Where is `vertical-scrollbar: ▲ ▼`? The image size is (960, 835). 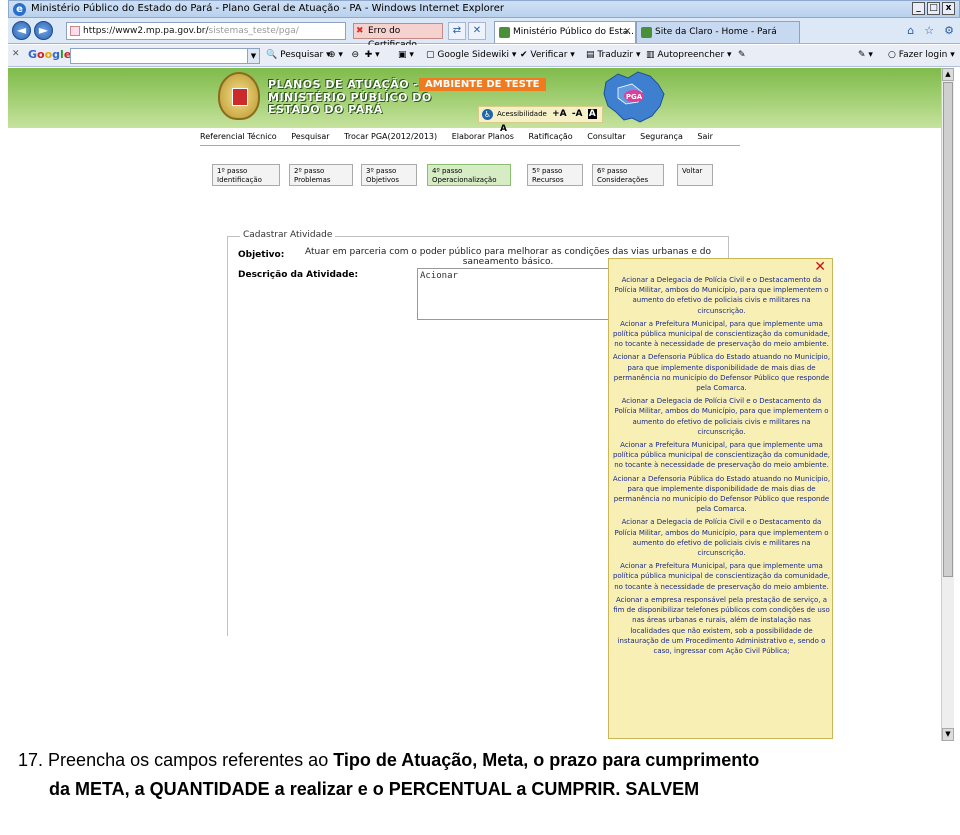
vertical-scrollbar: ▲ ▼ is located at coordinates (947, 404).